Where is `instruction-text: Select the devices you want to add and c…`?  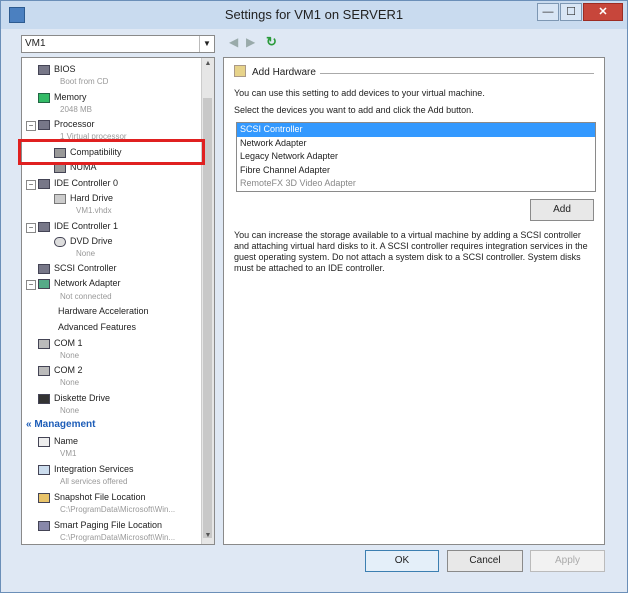 instruction-text: Select the devices you want to add and c… is located at coordinates (354, 110).